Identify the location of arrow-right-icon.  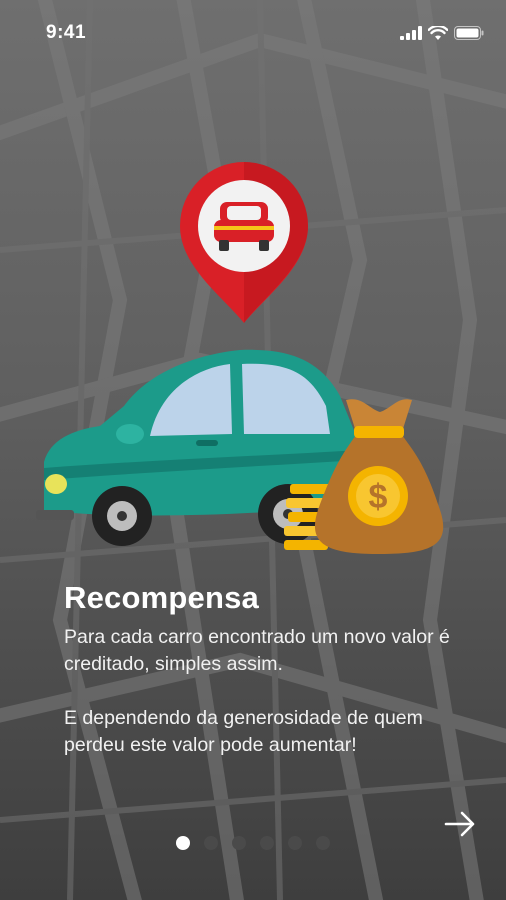
(459, 824).